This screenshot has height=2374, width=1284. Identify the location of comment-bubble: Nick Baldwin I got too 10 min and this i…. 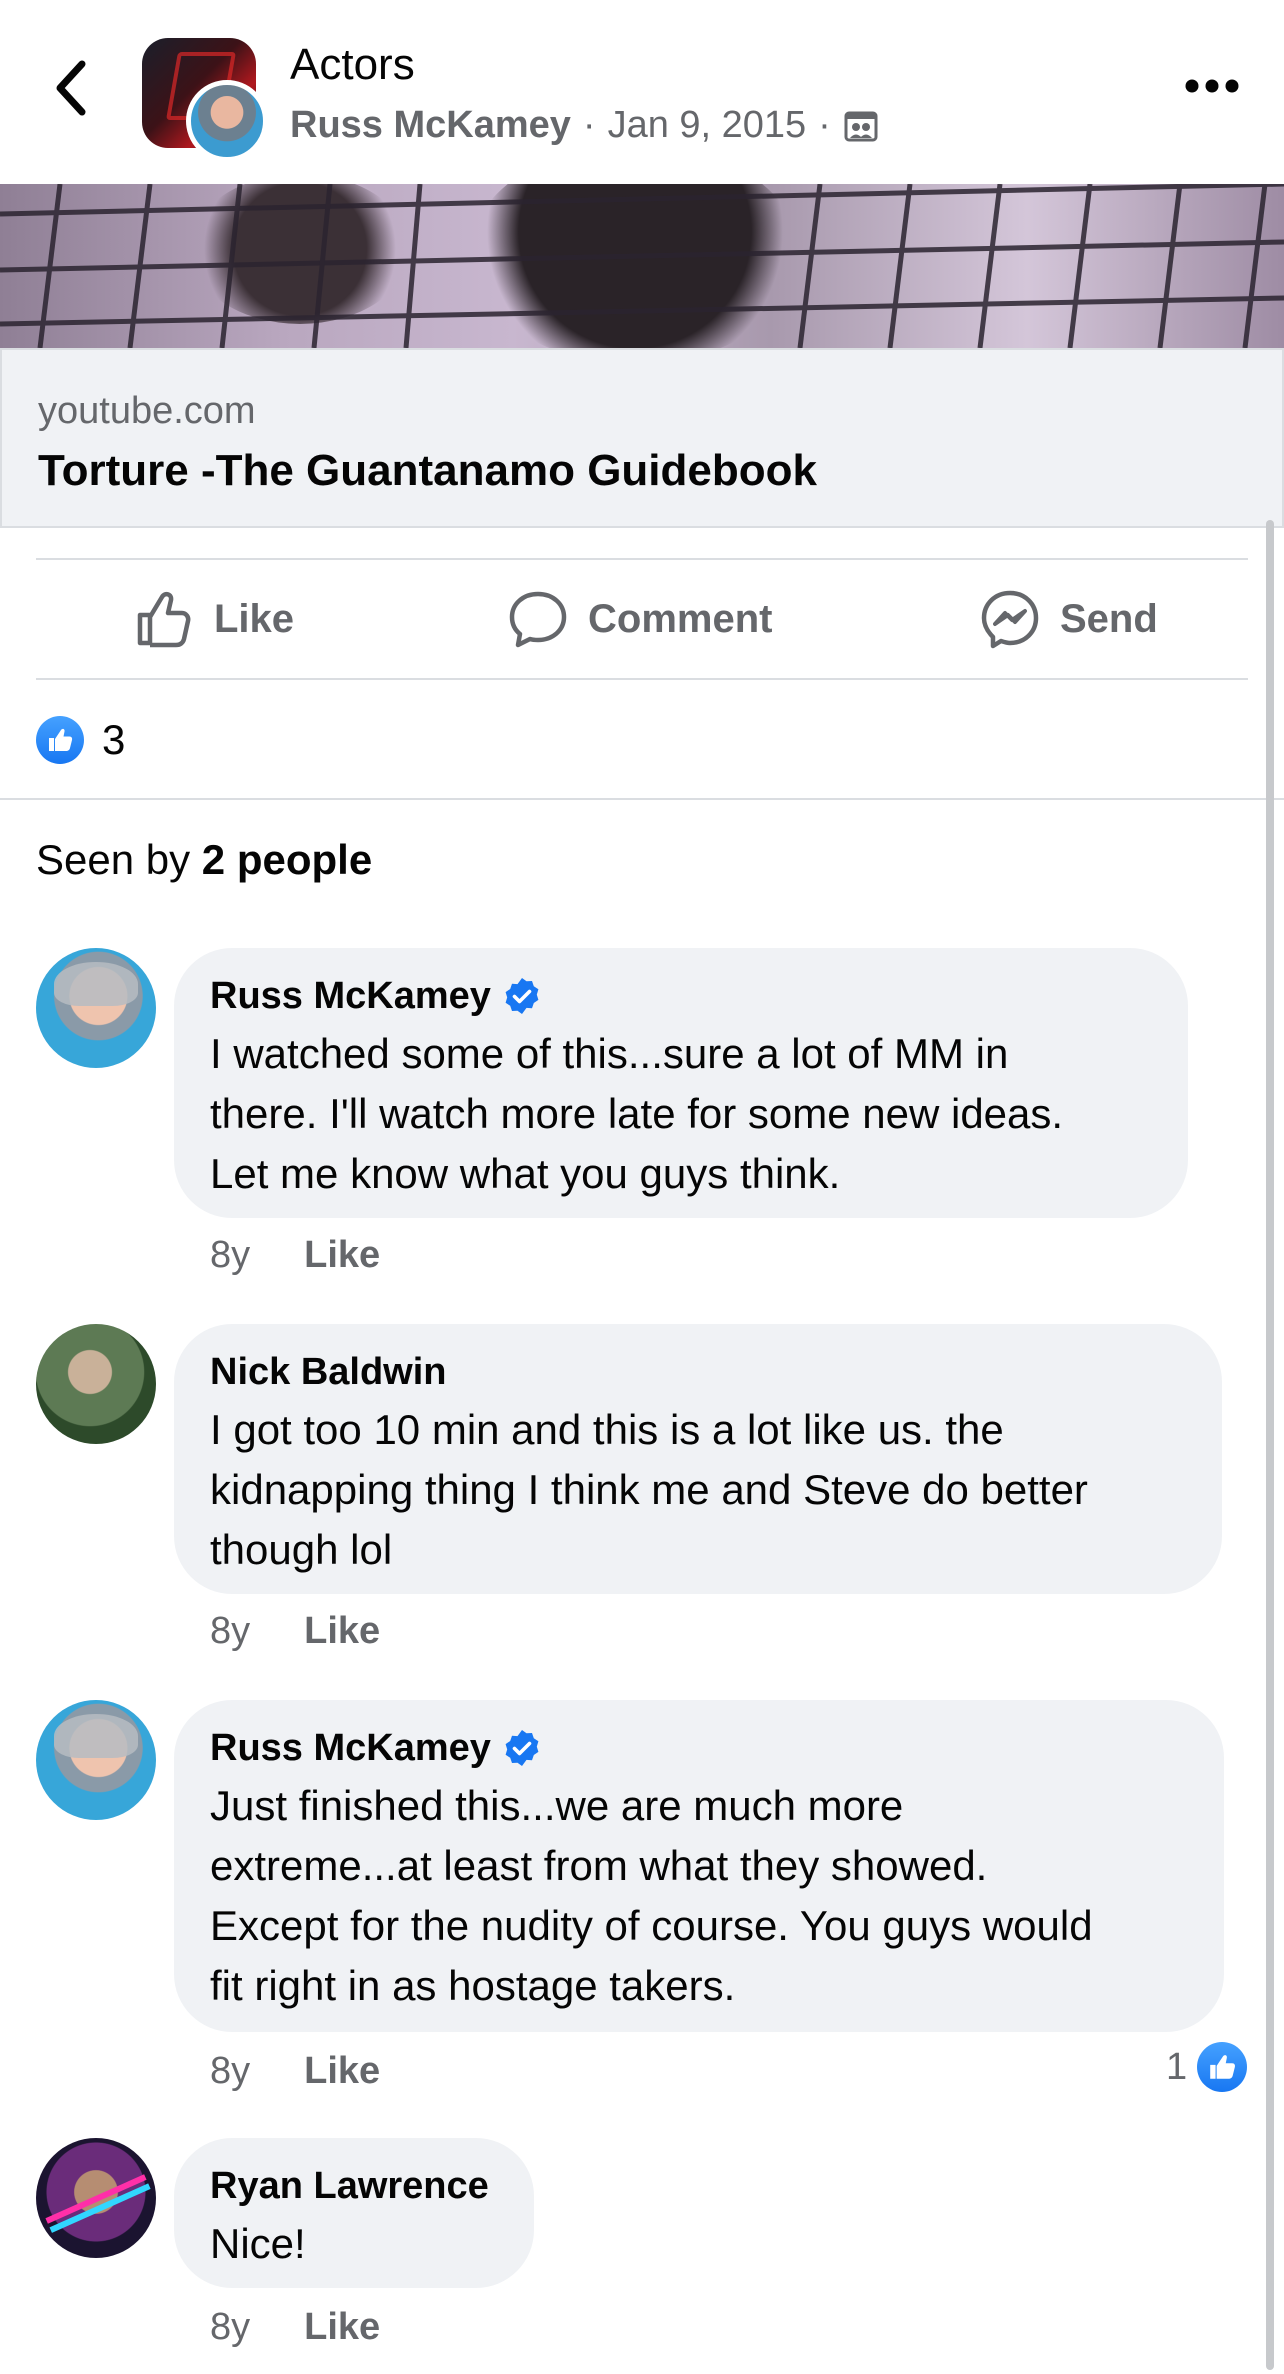
(698, 1459).